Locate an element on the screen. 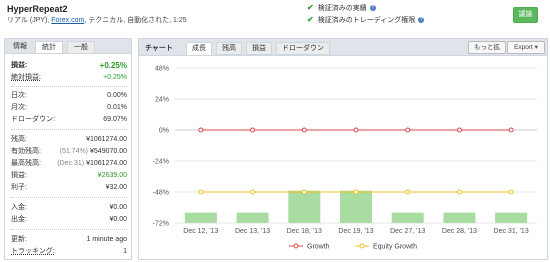 The width and height of the screenshot is (550, 262). y-tick-label: -24% is located at coordinates (161, 162).